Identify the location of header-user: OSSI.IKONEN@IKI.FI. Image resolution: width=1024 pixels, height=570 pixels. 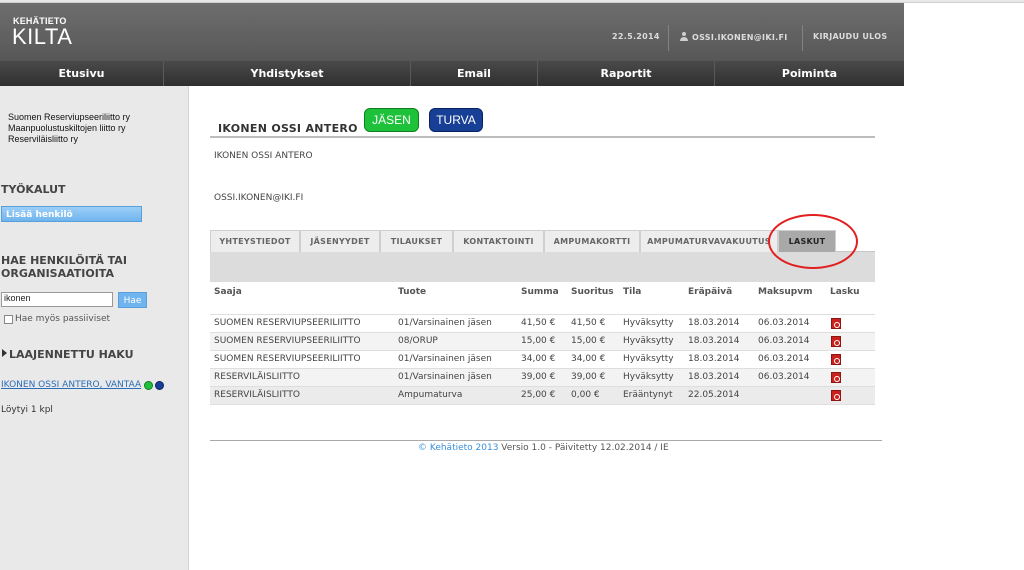
(734, 37).